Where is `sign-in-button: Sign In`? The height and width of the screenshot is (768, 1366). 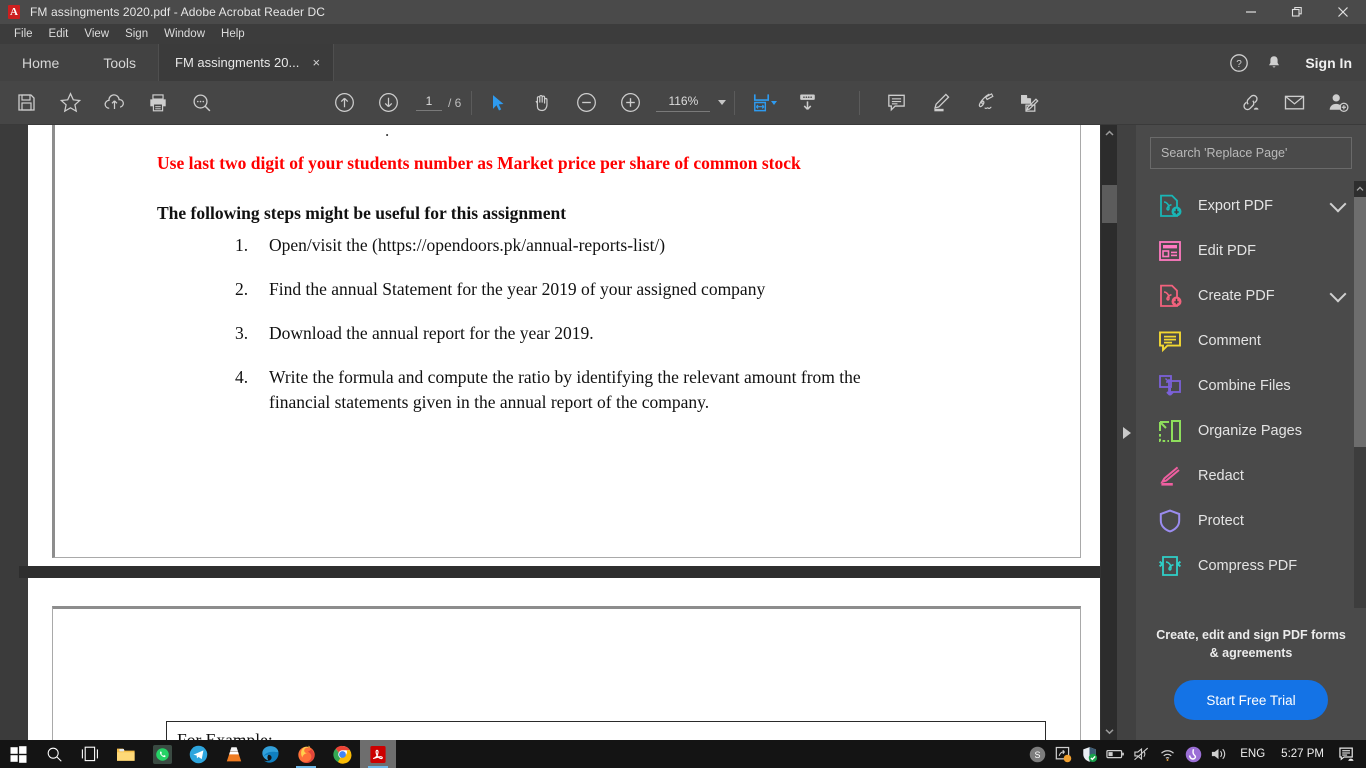
sign-in-button: Sign In is located at coordinates (1328, 63).